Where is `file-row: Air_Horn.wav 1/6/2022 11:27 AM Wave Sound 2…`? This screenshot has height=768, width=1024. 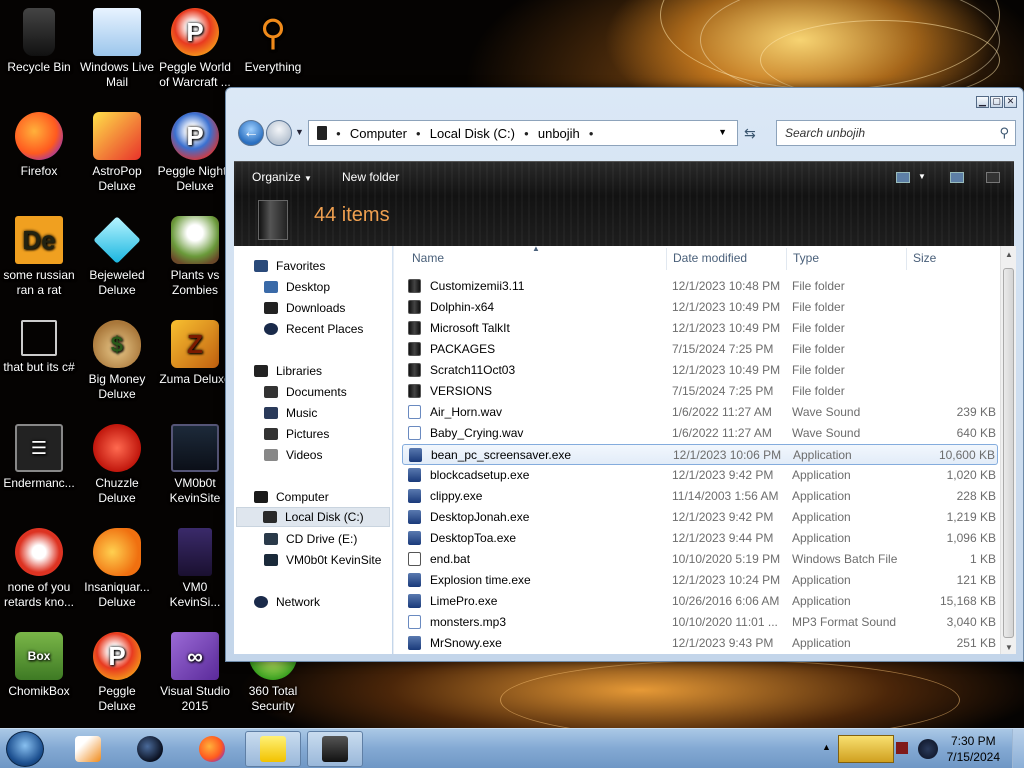 file-row: Air_Horn.wav 1/6/2022 11:27 AM Wave Sound 2… is located at coordinates (700, 412).